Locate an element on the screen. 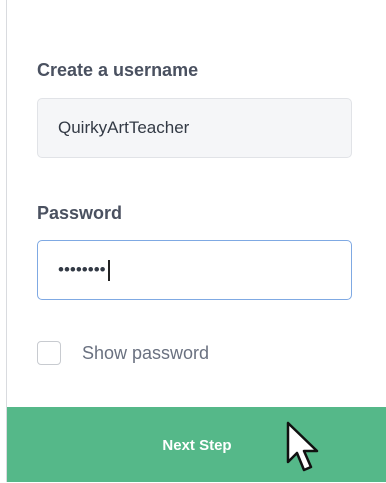 The image size is (386, 483). password-input is located at coordinates (194, 270).